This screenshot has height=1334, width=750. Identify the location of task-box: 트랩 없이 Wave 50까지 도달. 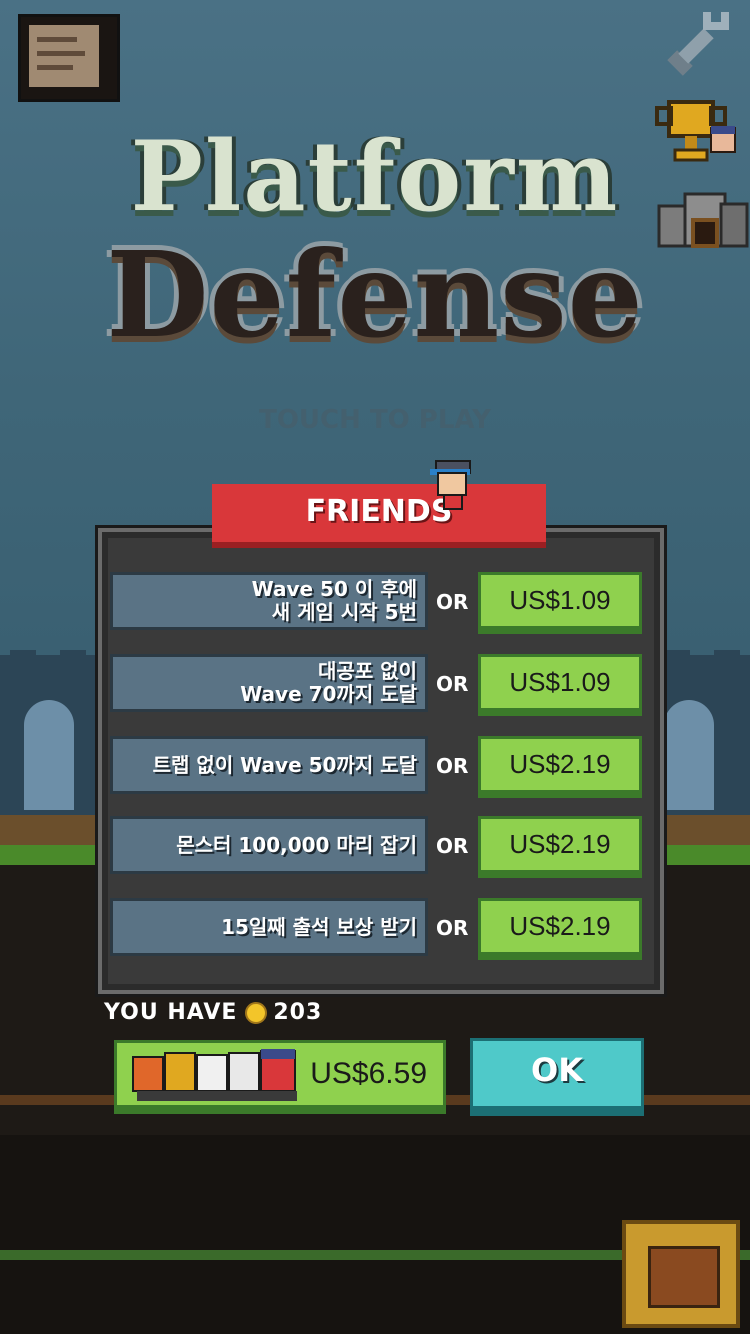
(269, 765).